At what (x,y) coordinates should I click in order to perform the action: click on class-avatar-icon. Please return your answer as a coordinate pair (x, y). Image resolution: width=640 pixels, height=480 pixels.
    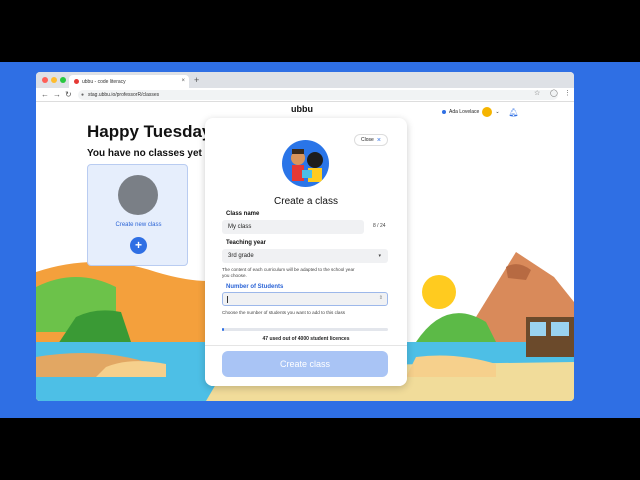
    Looking at the image, I should click on (138, 195).